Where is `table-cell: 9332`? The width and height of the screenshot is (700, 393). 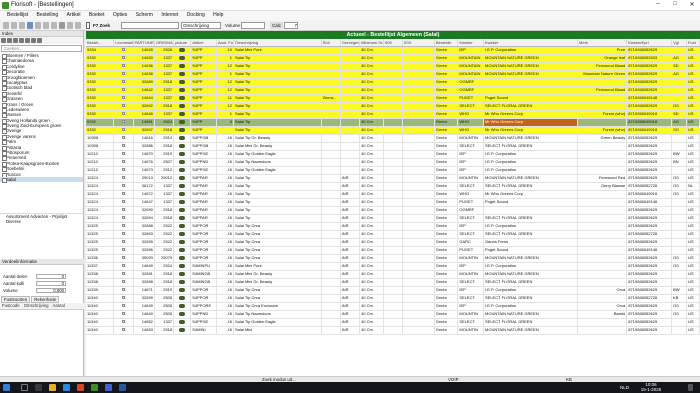
table-cell: 9332 is located at coordinates (100, 122).